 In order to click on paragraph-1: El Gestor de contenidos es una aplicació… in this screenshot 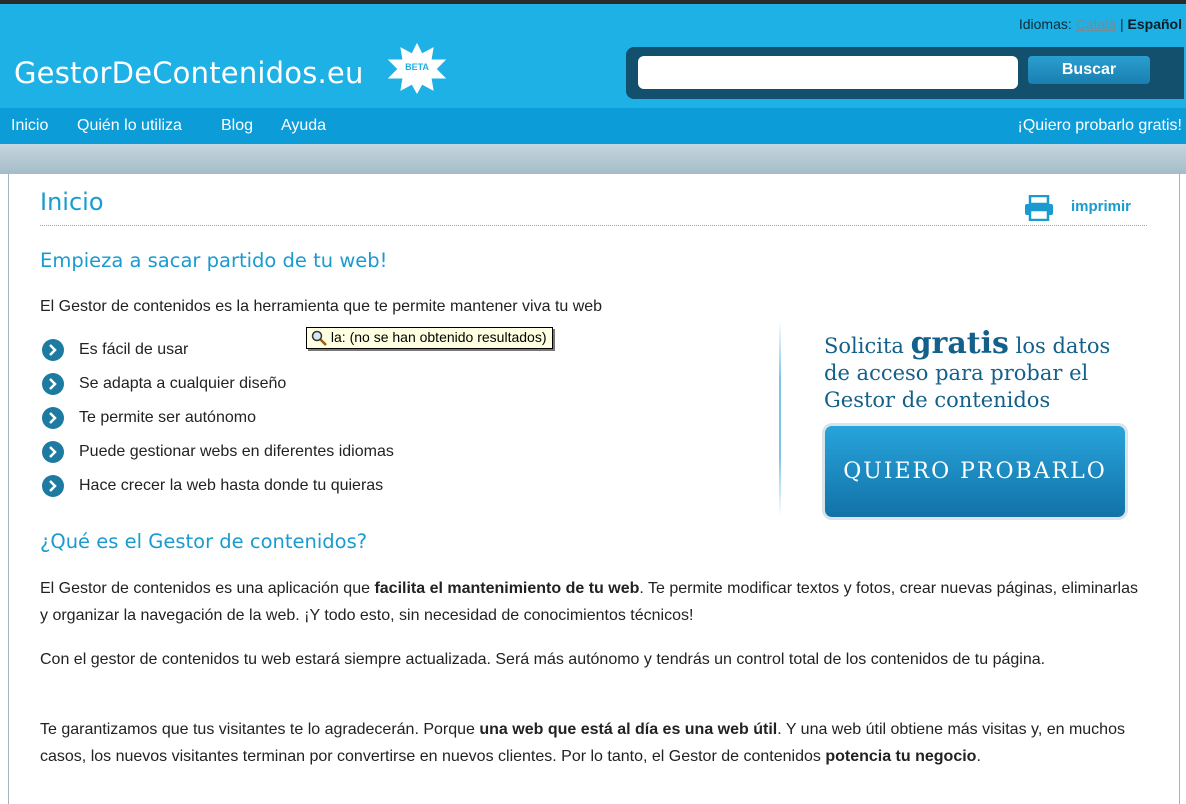, I will do `click(589, 602)`.